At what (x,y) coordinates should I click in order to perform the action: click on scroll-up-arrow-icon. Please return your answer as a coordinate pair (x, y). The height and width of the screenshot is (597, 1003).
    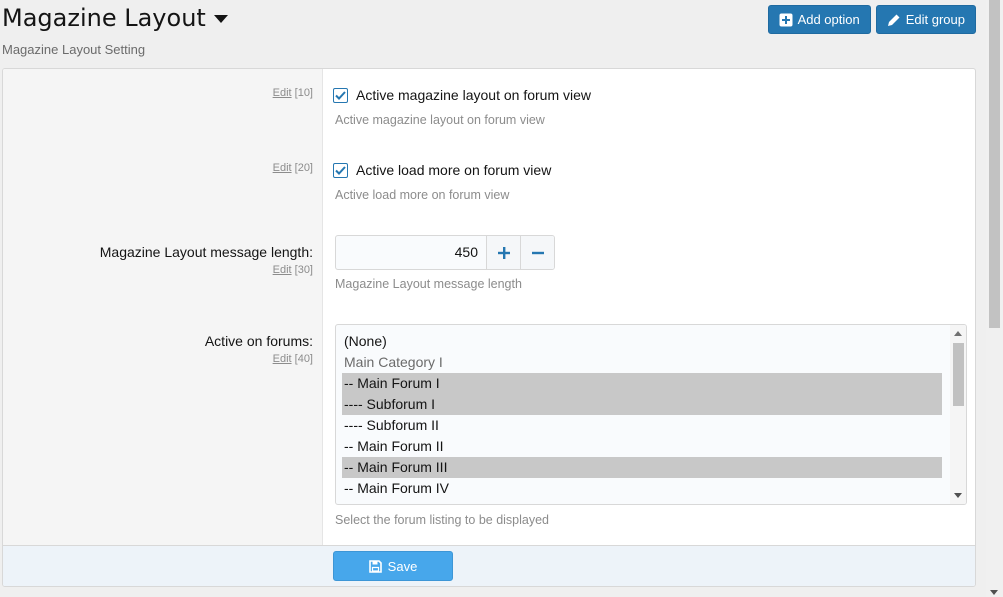
    Looking at the image, I should click on (958, 333).